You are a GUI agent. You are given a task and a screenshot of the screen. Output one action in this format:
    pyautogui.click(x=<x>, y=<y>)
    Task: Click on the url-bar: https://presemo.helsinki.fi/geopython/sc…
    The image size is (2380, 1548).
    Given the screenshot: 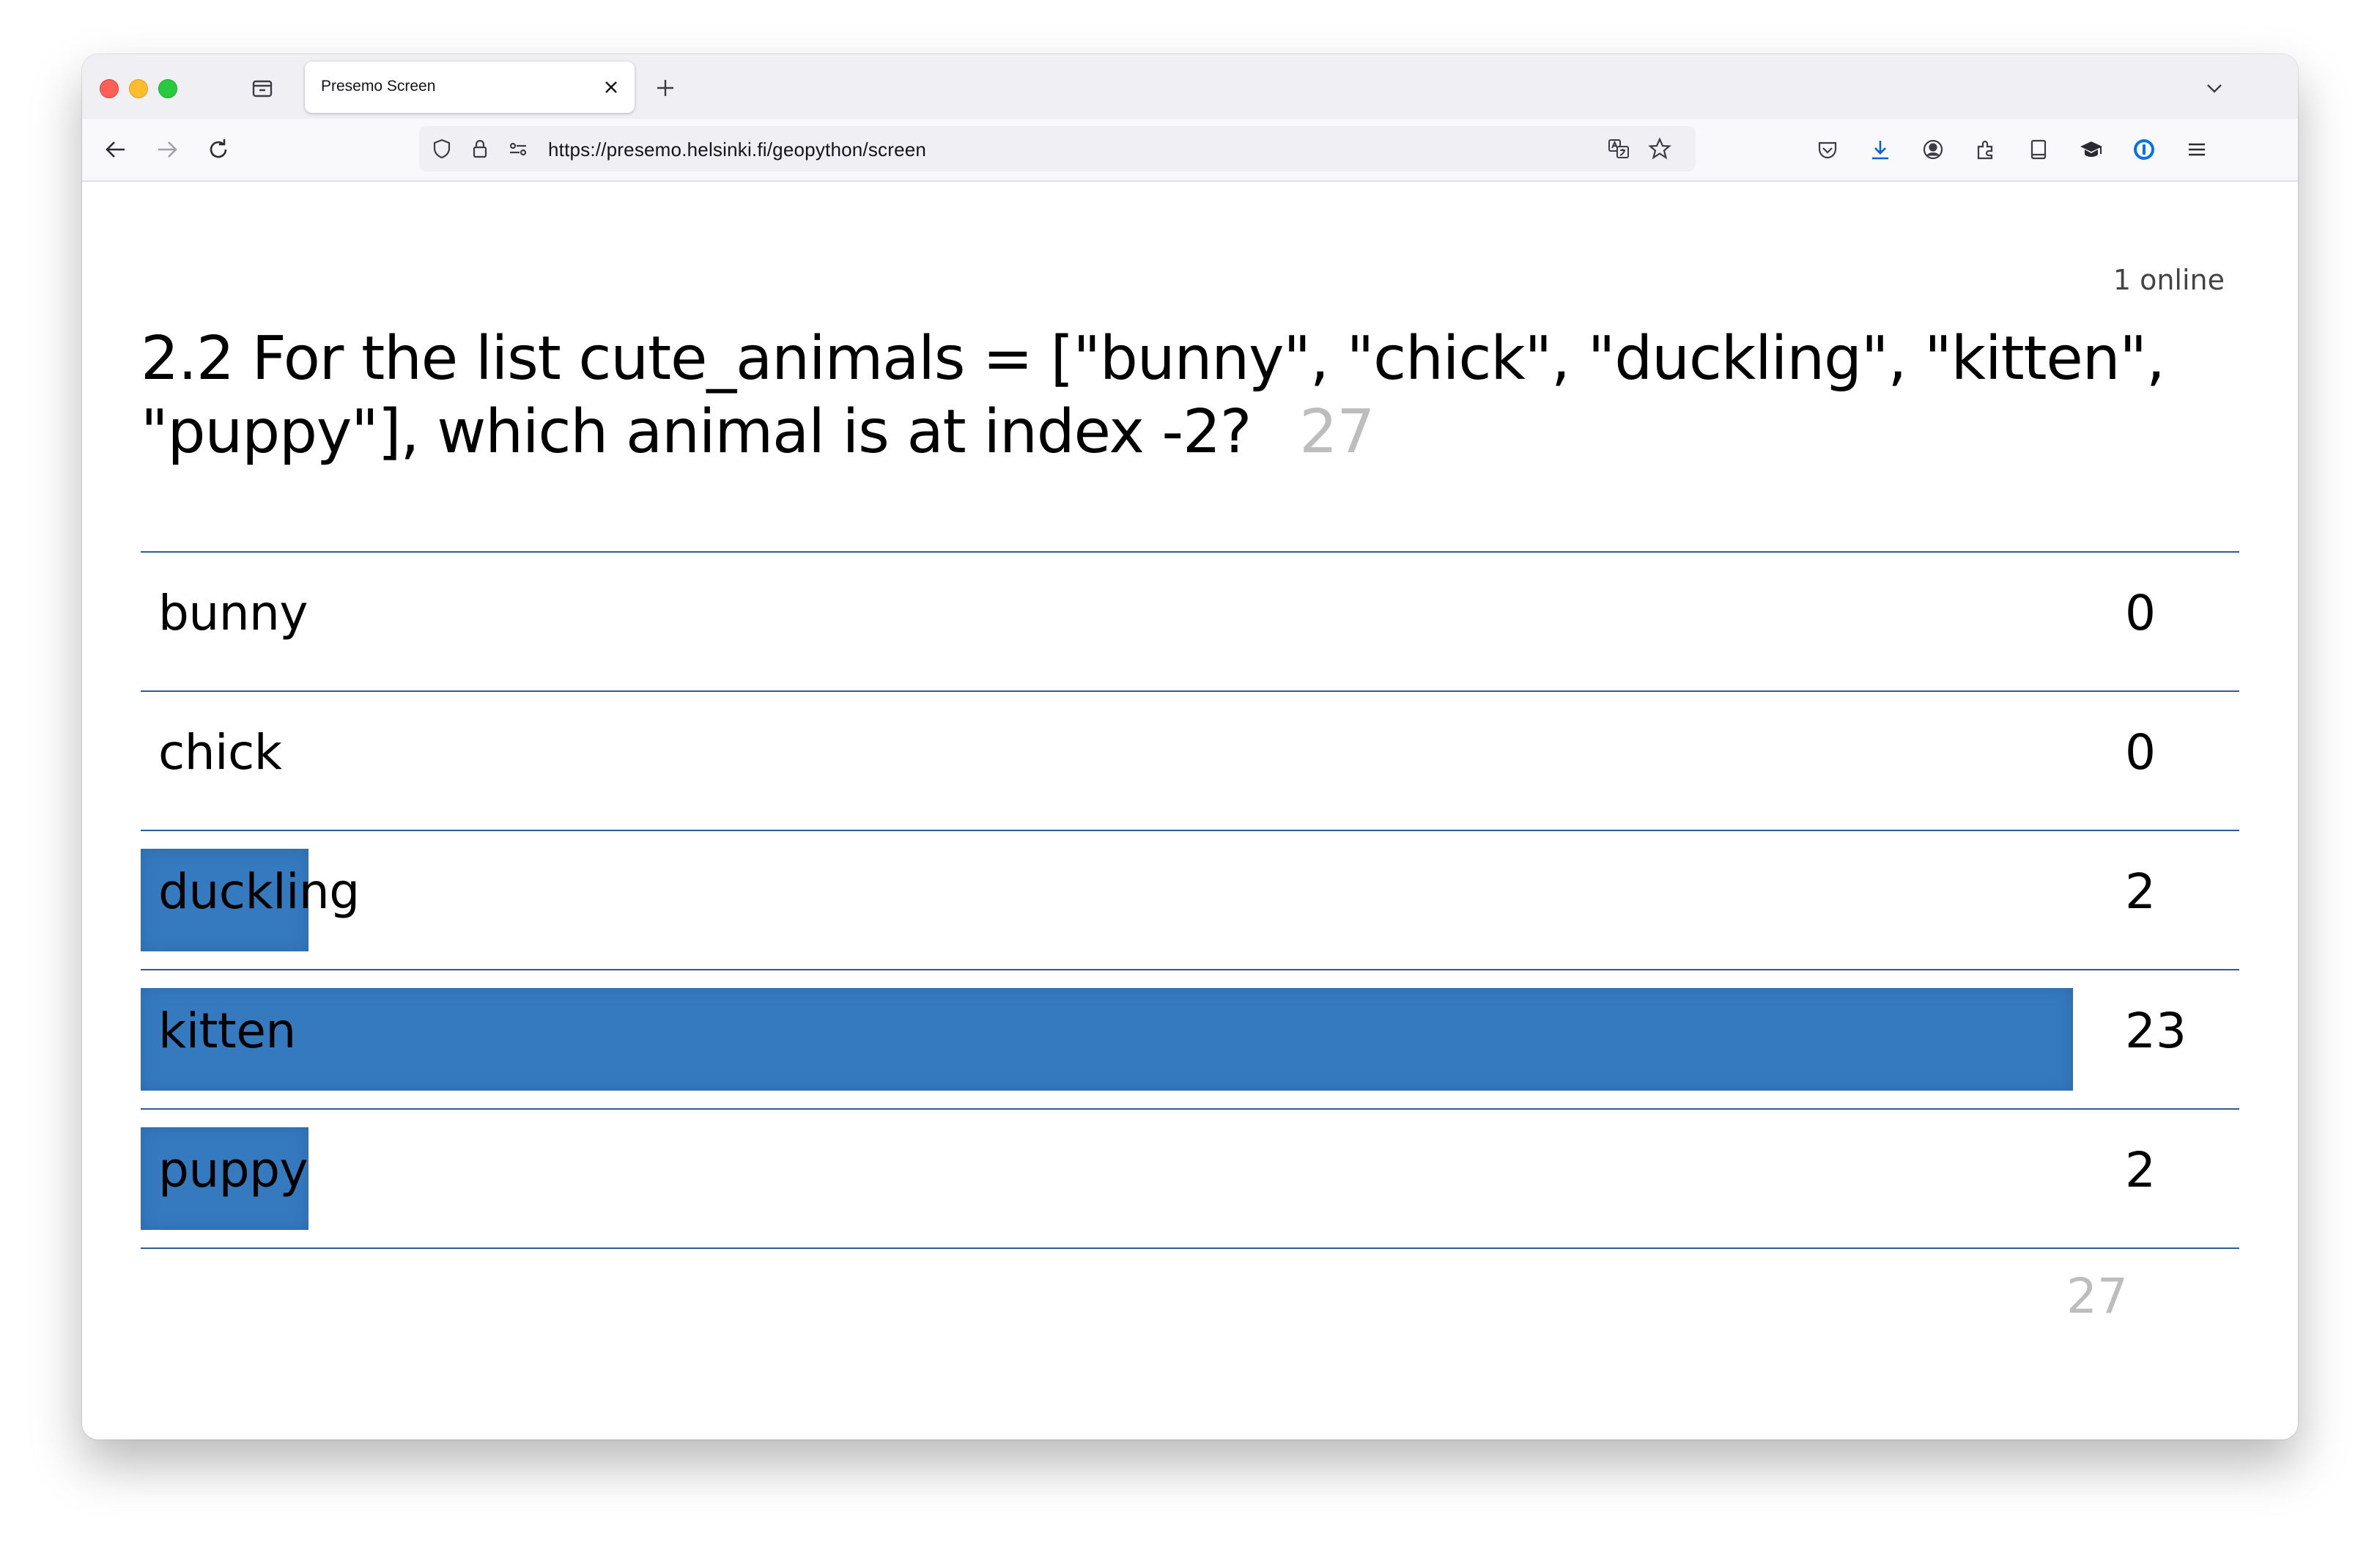 What is the action you would take?
    pyautogui.click(x=1057, y=149)
    